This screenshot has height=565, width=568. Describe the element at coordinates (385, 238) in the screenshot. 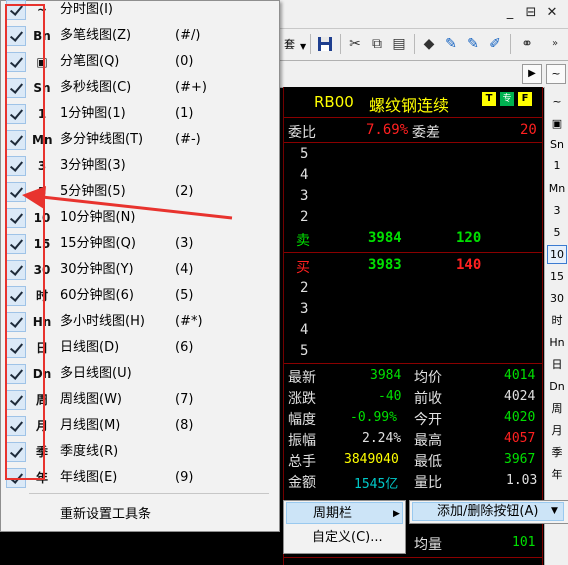

I see `sell-price: 3984` at that location.